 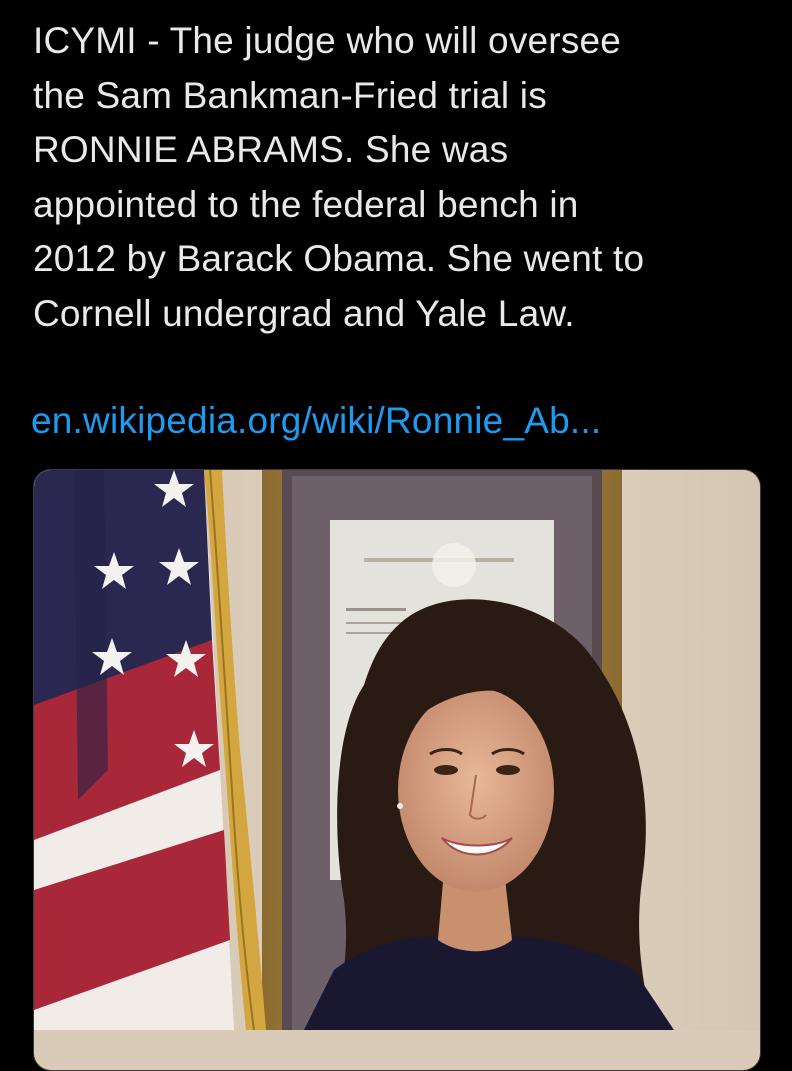 I want to click on tweet-text-line: appointed to the federal bench in, so click(x=306, y=204).